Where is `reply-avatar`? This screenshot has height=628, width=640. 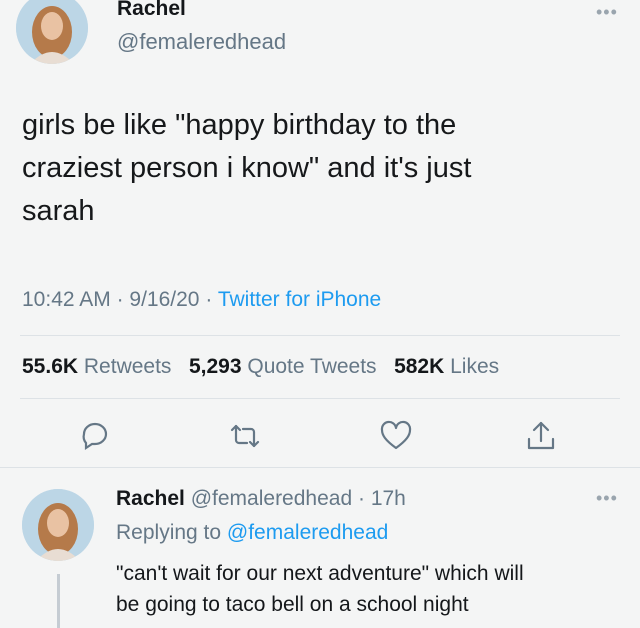
reply-avatar is located at coordinates (58, 525).